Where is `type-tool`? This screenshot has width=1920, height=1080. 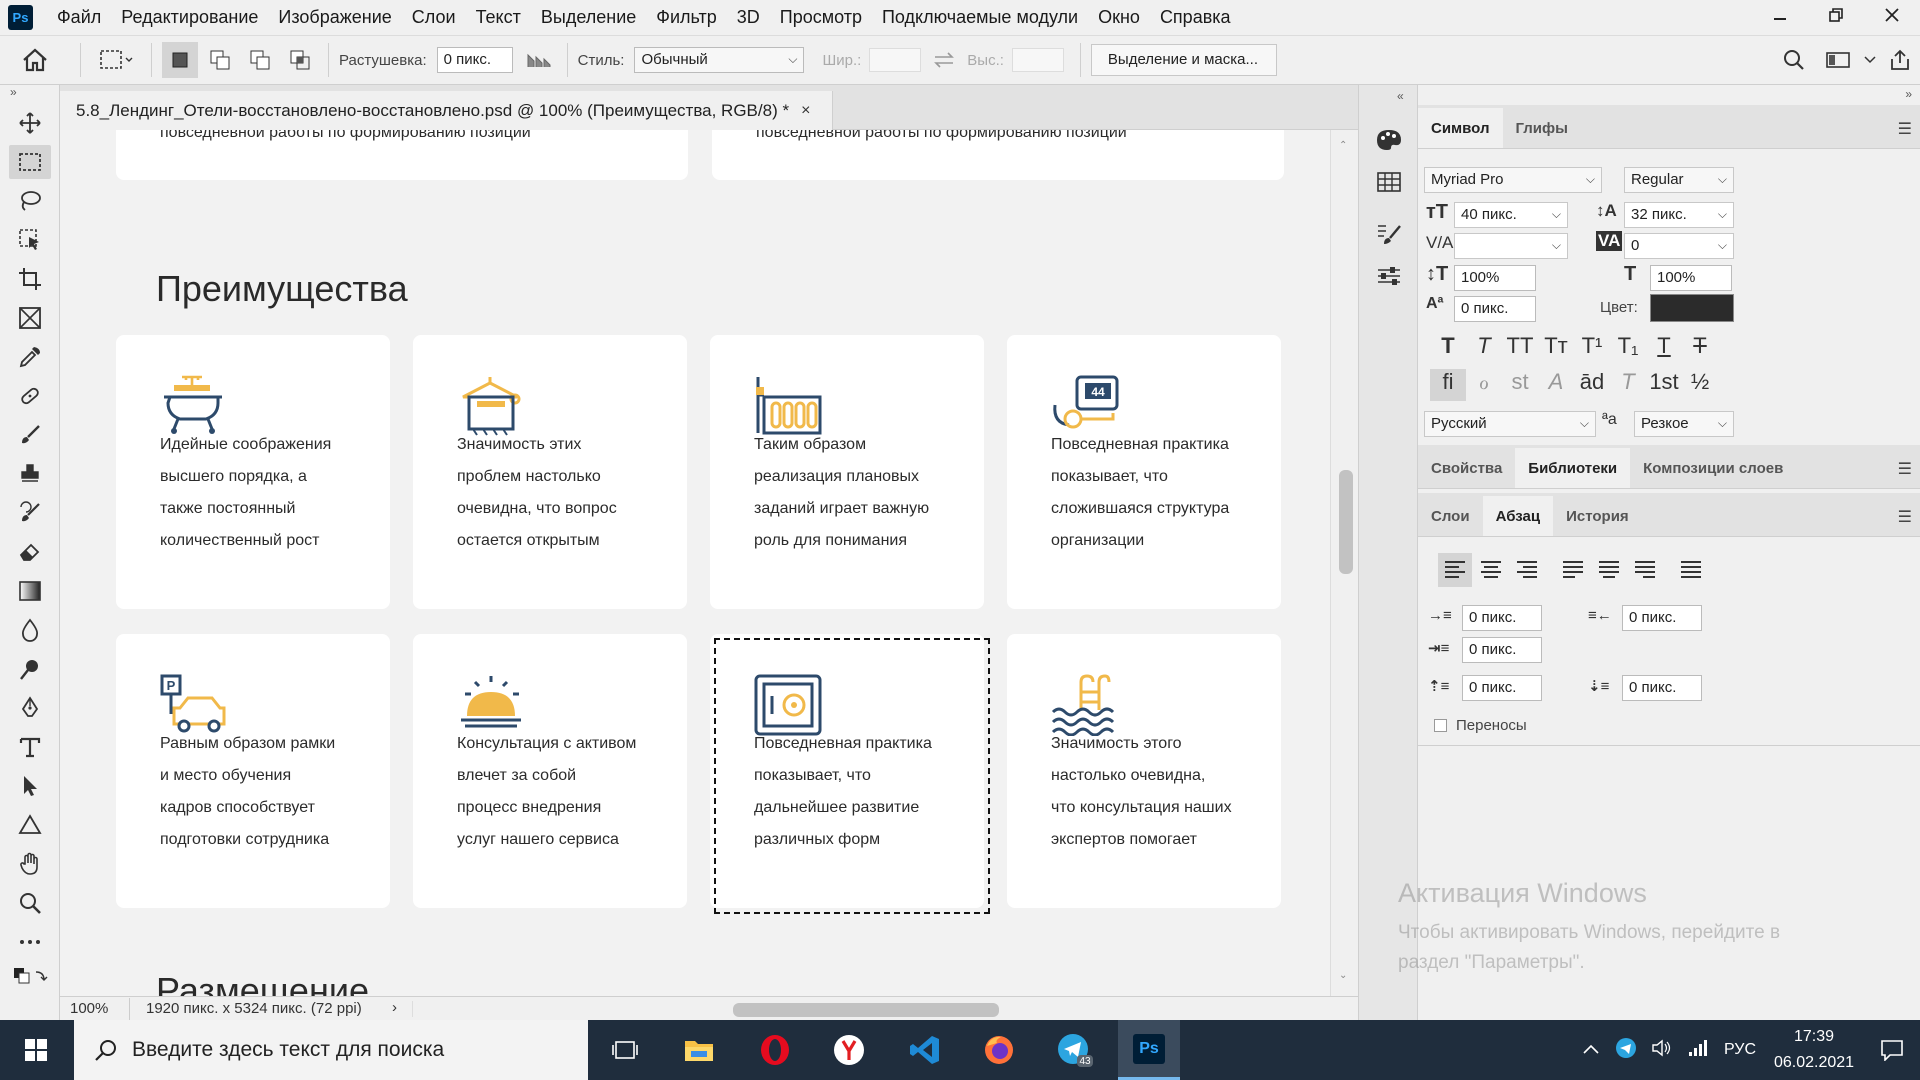
type-tool is located at coordinates (30, 746).